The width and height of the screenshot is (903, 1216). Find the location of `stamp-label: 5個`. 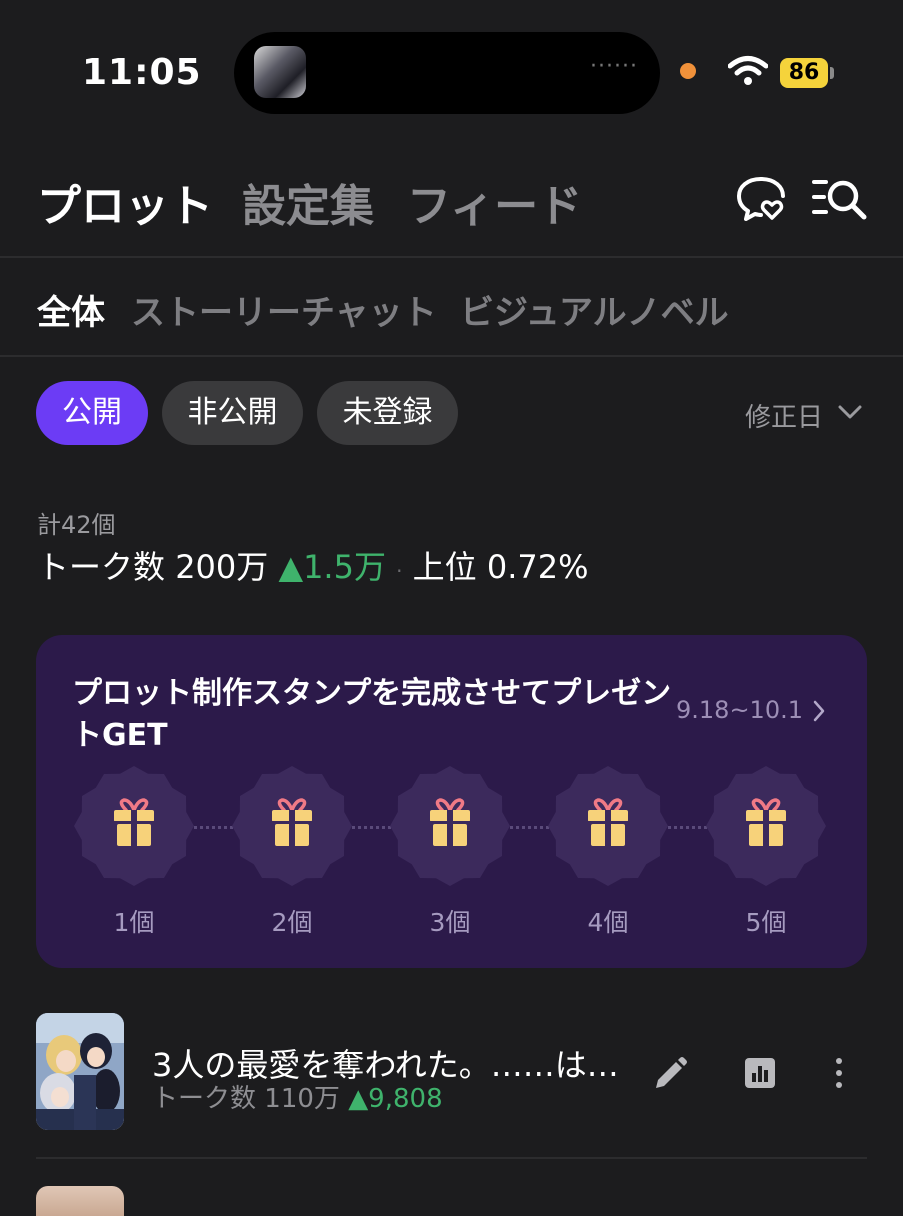

stamp-label: 5個 is located at coordinates (766, 922).